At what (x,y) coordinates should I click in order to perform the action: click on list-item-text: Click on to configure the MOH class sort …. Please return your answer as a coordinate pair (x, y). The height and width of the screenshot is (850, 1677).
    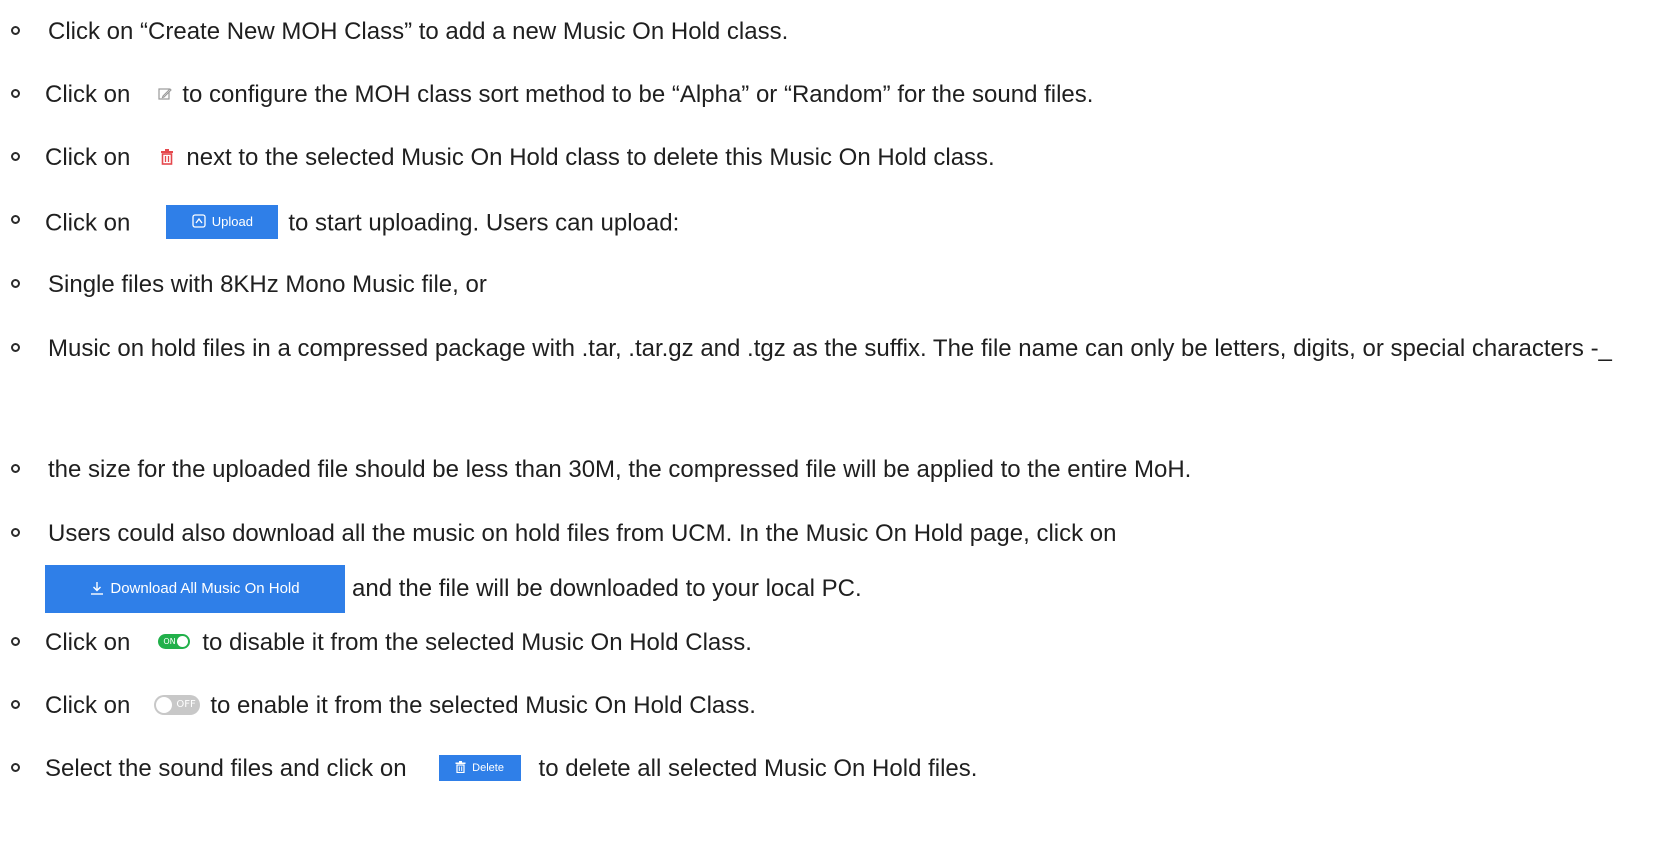
    Looking at the image, I should click on (569, 94).